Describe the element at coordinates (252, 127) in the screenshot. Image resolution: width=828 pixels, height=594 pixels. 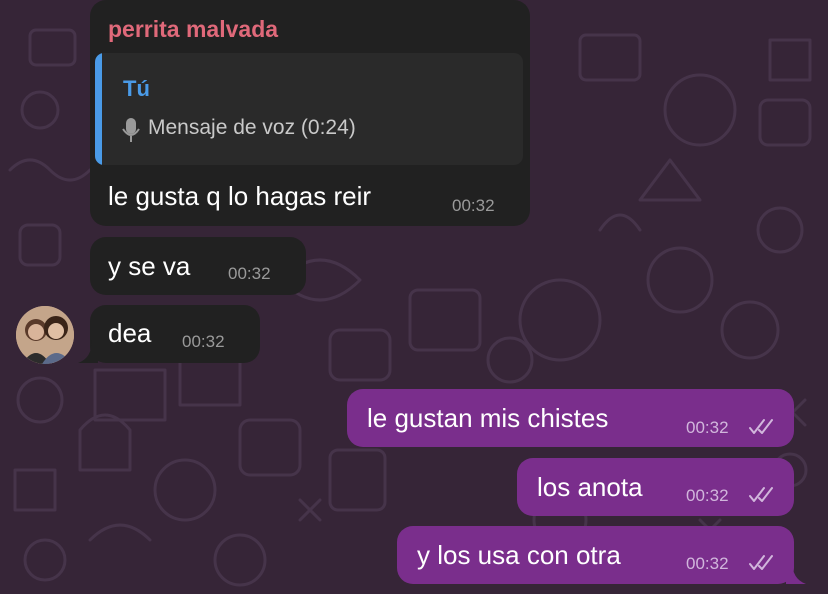
I see `reply-preview: Mensaje de voz (0:24)` at that location.